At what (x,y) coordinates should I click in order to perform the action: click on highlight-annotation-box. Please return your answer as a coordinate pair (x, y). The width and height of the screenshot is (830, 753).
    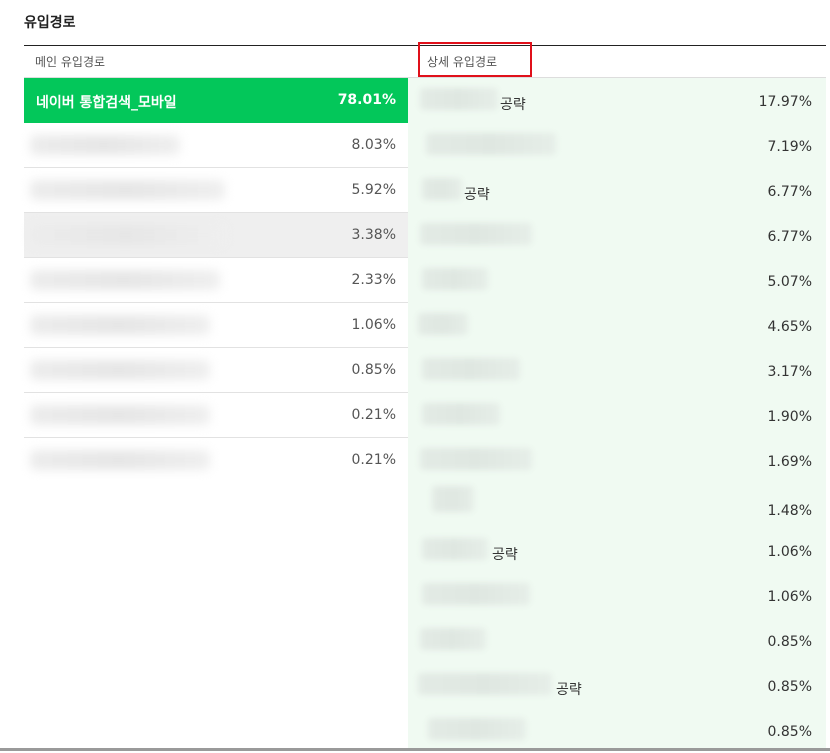
    Looking at the image, I should click on (475, 59).